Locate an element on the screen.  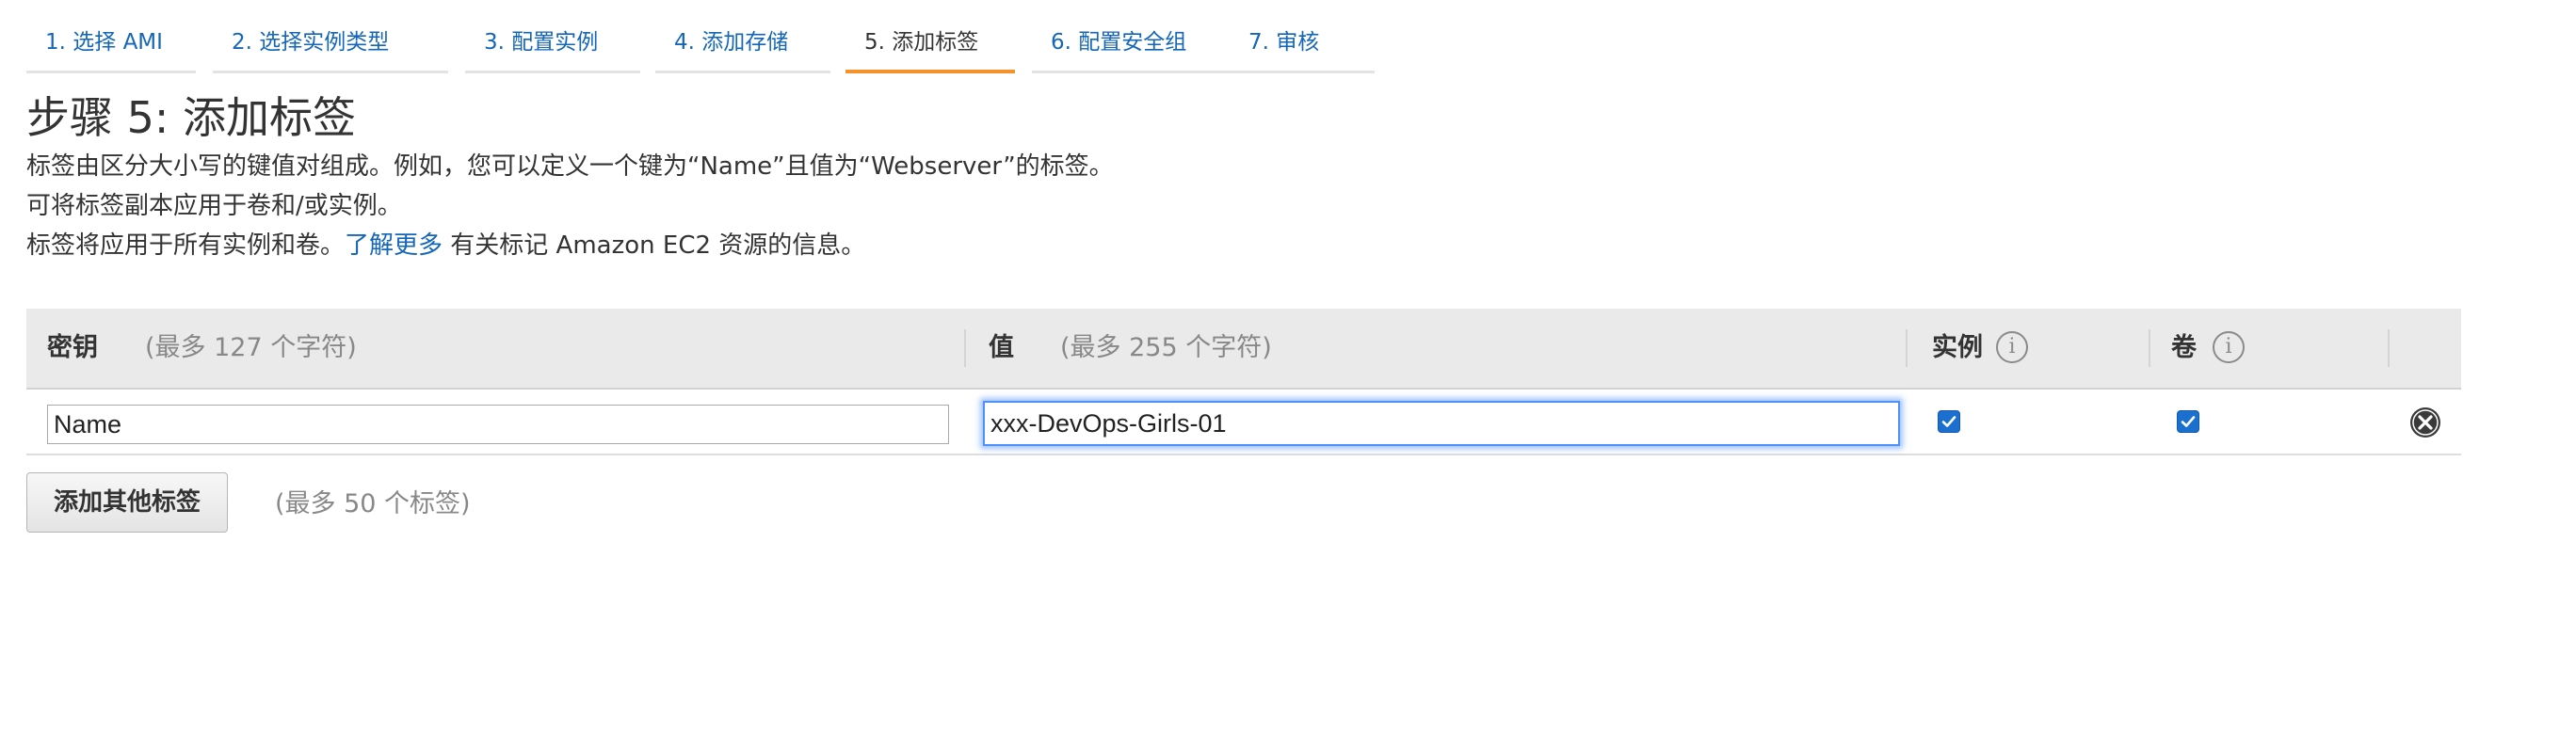
column-header-value: 值 (最多 255 个字符) is located at coordinates (1438, 349).